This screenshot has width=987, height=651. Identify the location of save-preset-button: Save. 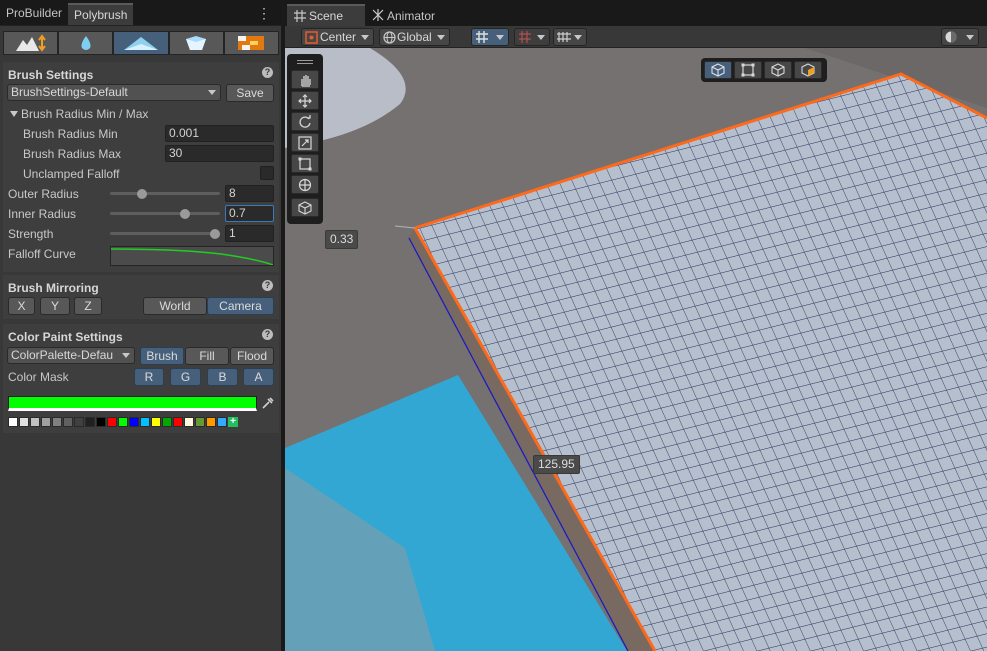
(250, 93).